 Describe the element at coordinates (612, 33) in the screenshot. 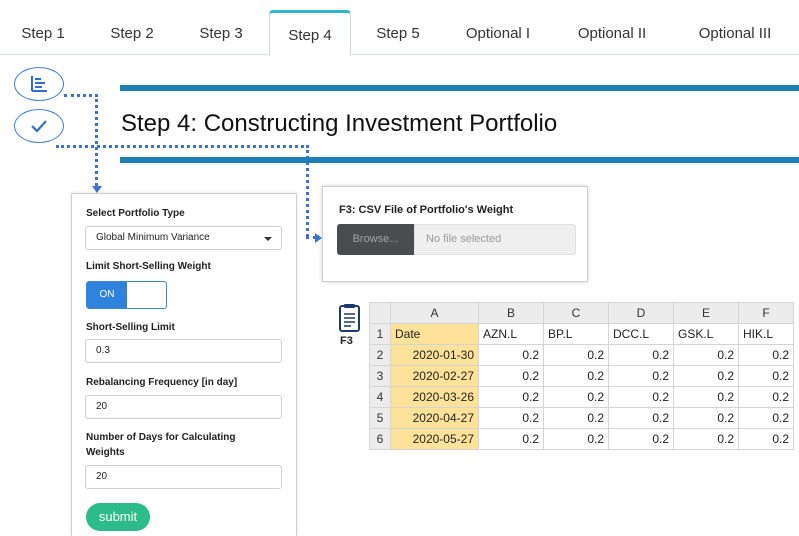

I see `tab-optional-2: Optional II` at that location.